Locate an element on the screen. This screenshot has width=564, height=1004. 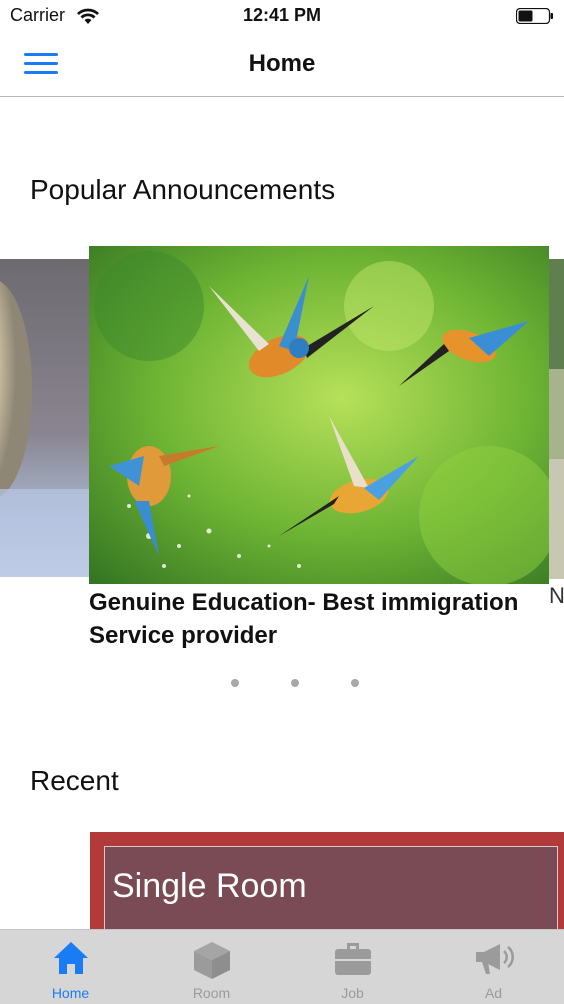
recent-item-card: Single Room is located at coordinates (327, 882).